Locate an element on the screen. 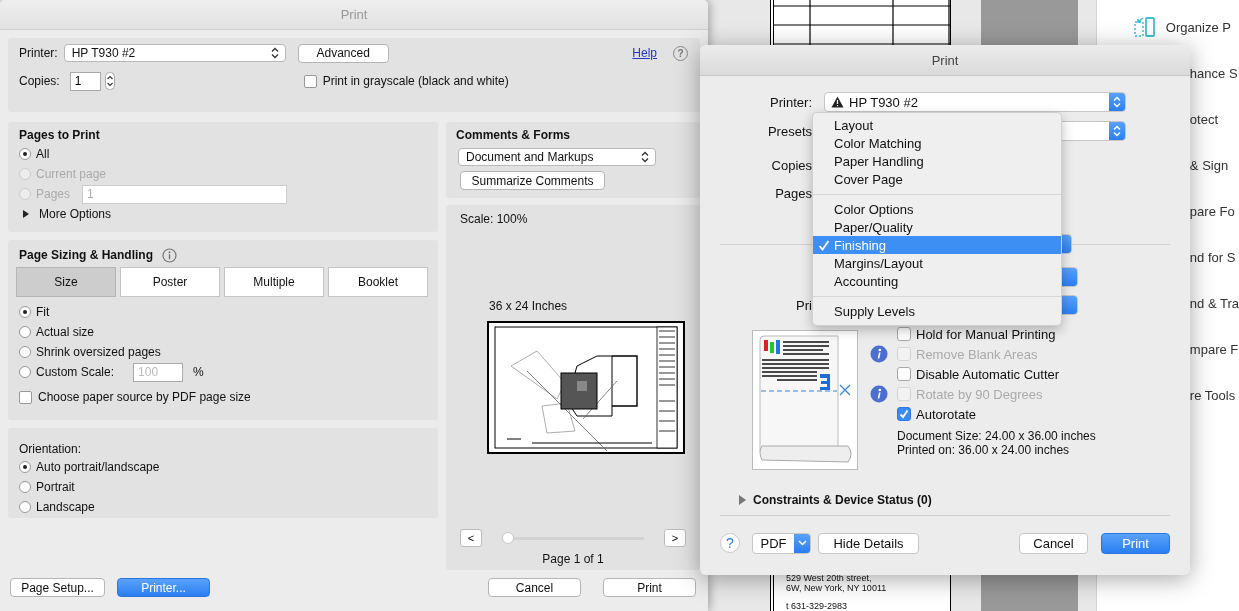  menu-item: Layout is located at coordinates (937, 125).